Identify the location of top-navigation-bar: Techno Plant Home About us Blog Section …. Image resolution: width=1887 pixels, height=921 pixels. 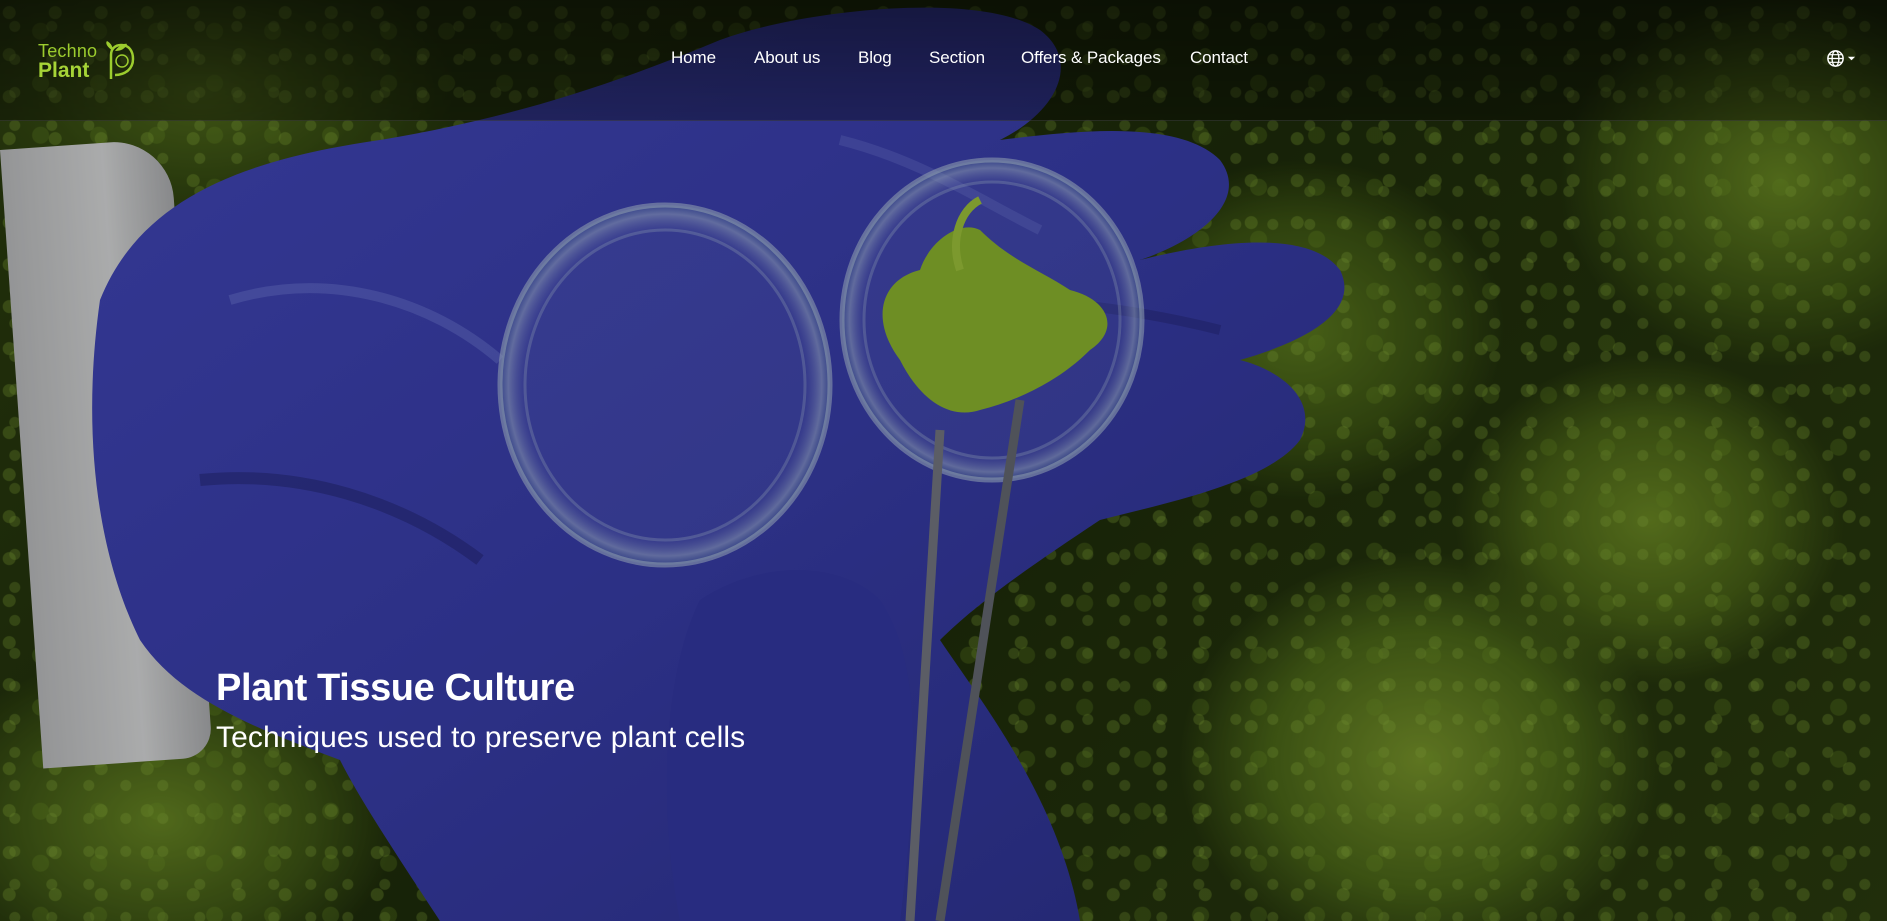
(943, 60).